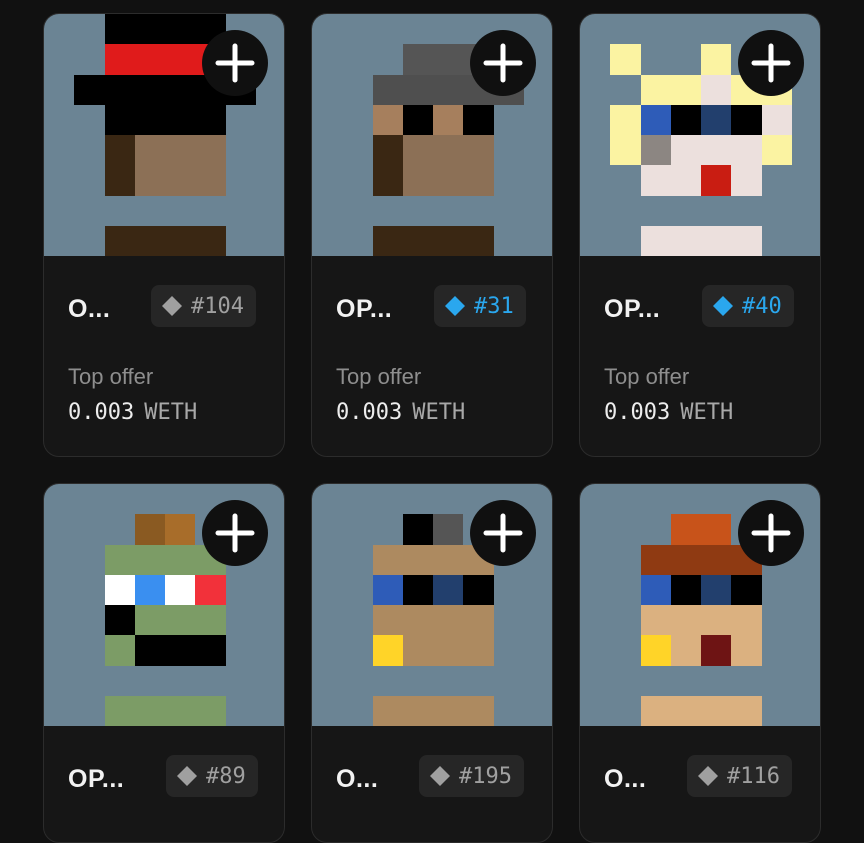  What do you see at coordinates (226, 776) in the screenshot?
I see `token-id: #89` at bounding box center [226, 776].